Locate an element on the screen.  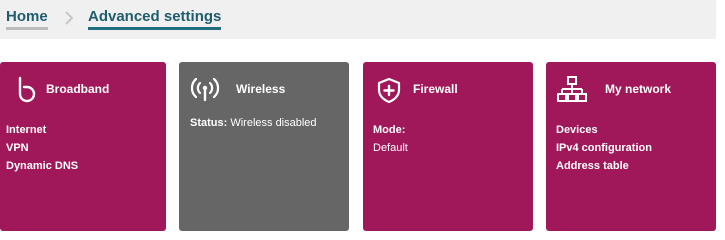
firewall-mode-label: Mode: is located at coordinates (389, 130).